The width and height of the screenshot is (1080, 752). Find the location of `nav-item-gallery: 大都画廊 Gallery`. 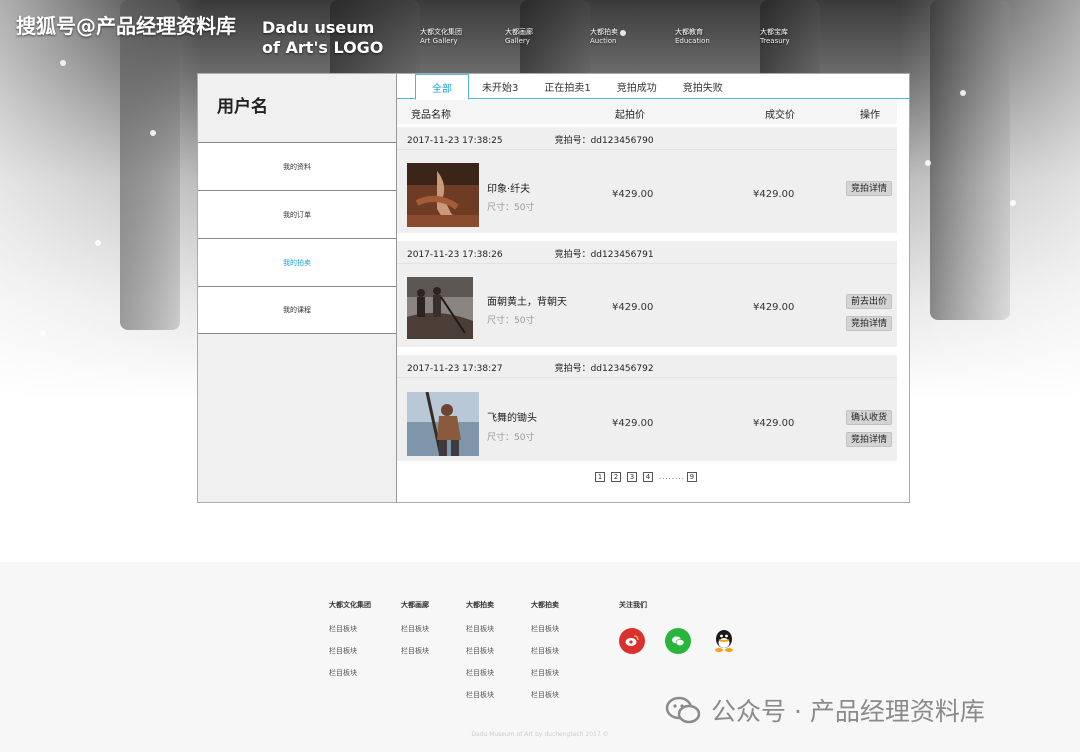

nav-item-gallery: 大都画廊 Gallery is located at coordinates (547, 37).